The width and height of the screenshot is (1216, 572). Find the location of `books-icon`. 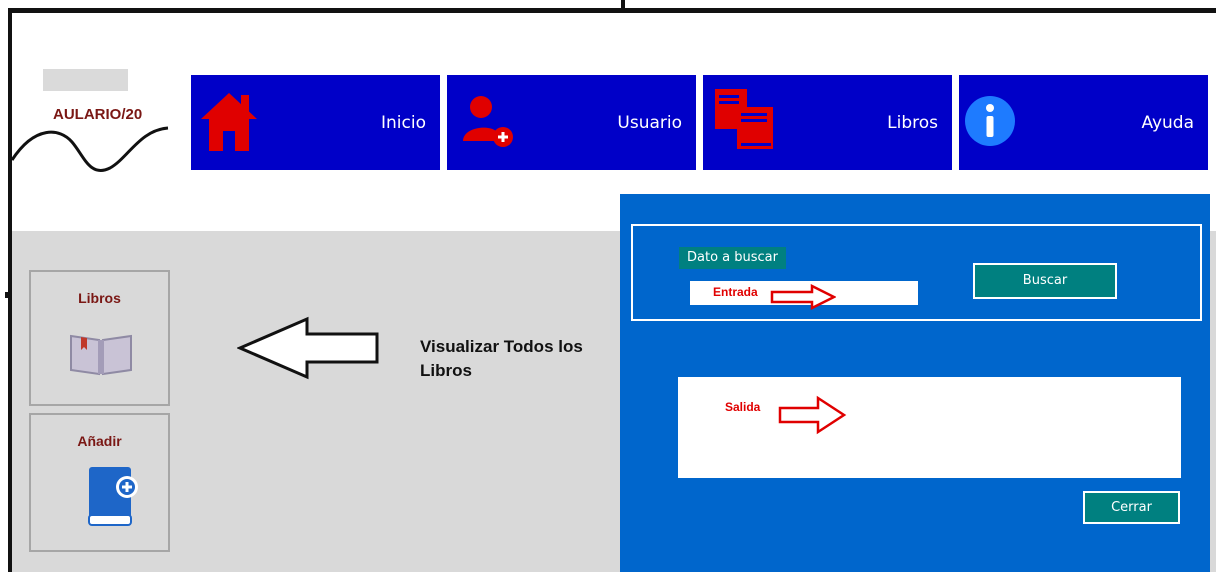

books-icon is located at coordinates (744, 119).